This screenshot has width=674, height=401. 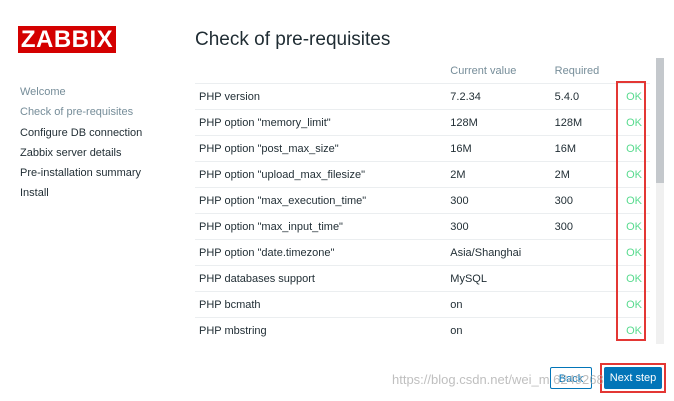 I want to click on column-header-name, so click(x=322, y=71).